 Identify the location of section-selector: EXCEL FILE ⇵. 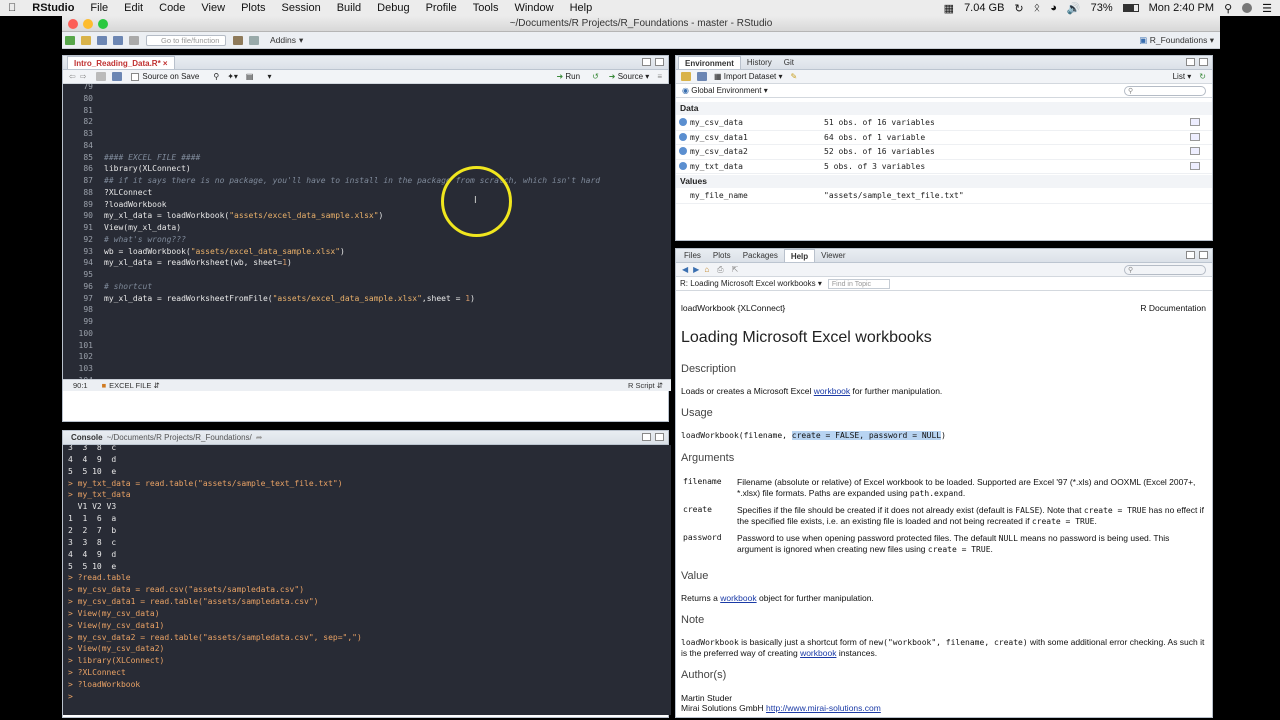
(134, 385).